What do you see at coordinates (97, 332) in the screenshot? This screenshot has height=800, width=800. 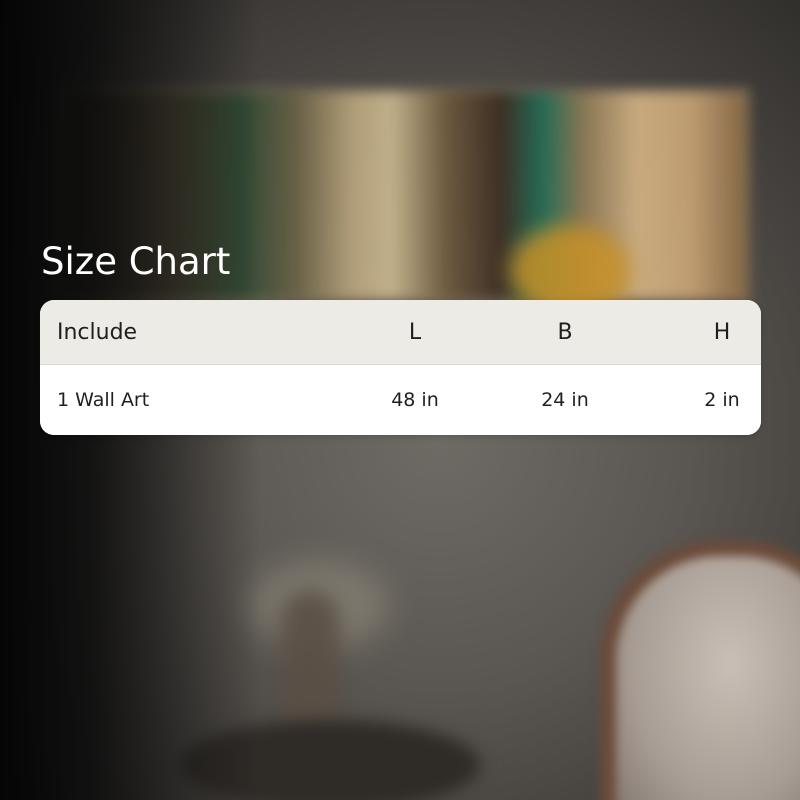 I see `column-header-include: Include` at bounding box center [97, 332].